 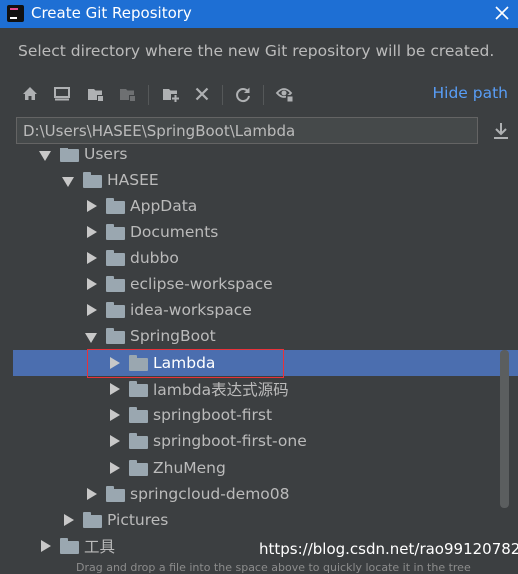 I want to click on delete-button, so click(x=202, y=94).